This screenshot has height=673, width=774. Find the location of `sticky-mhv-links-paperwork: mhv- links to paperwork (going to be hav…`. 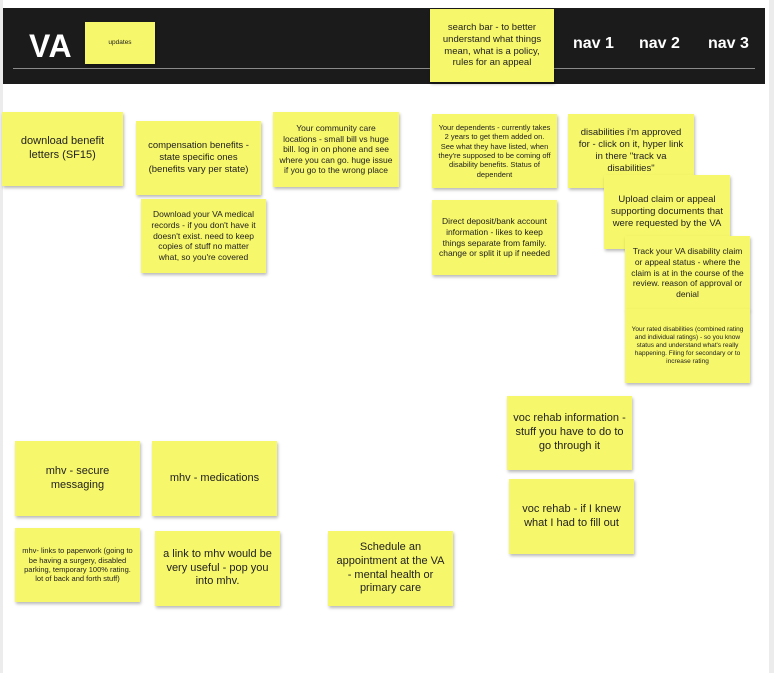

sticky-mhv-links-paperwork: mhv- links to paperwork (going to be hav… is located at coordinates (77, 565).